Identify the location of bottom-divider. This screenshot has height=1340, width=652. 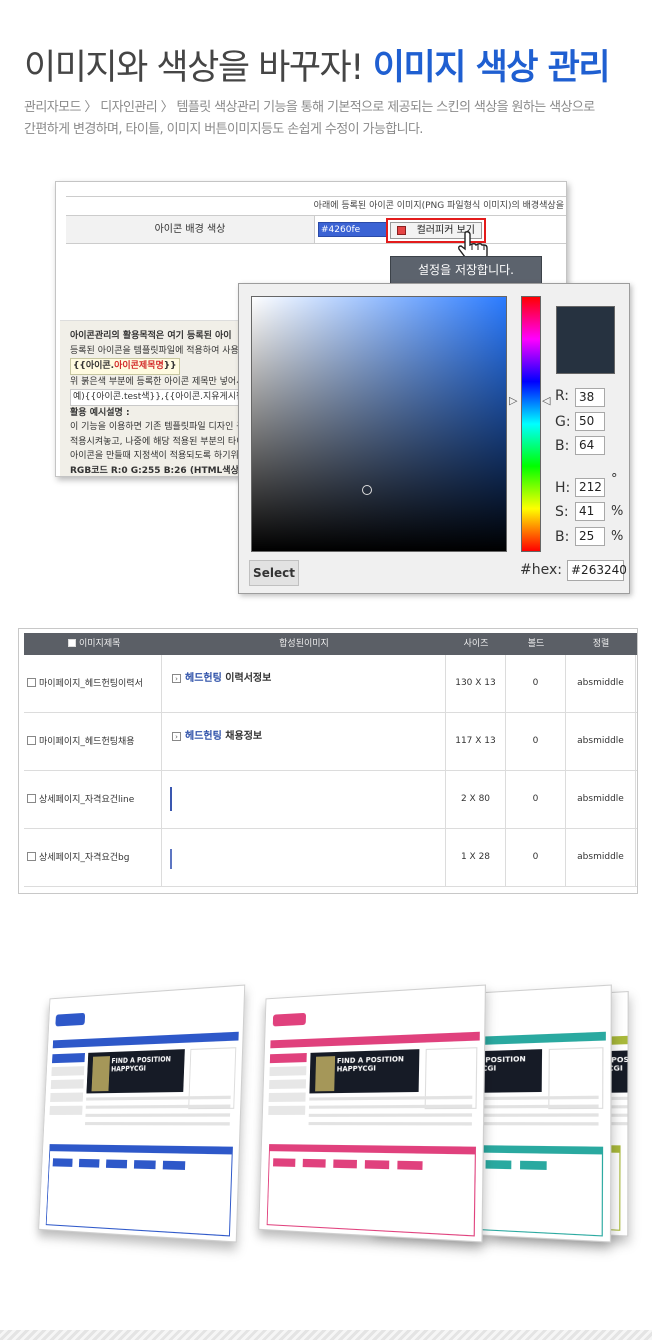
(326, 1335).